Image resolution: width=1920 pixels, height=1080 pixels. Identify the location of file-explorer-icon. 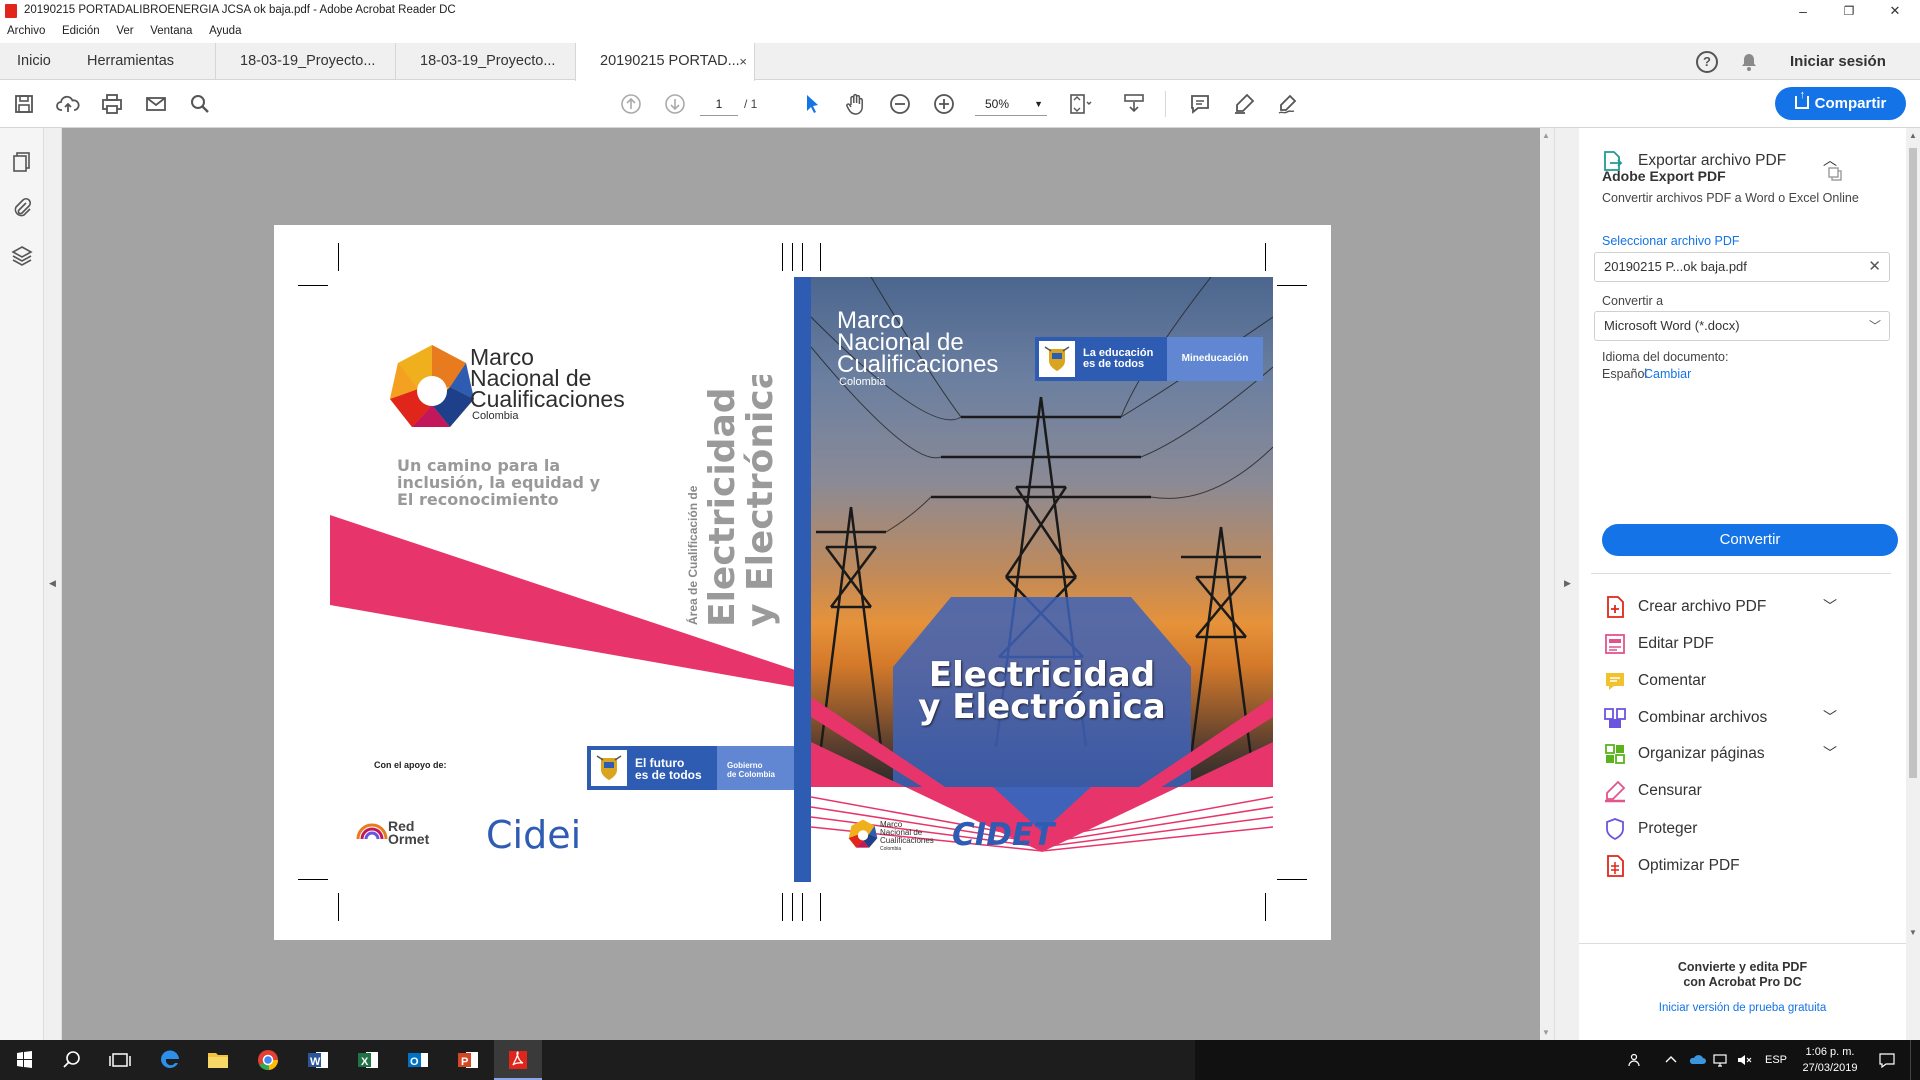
(218, 1060).